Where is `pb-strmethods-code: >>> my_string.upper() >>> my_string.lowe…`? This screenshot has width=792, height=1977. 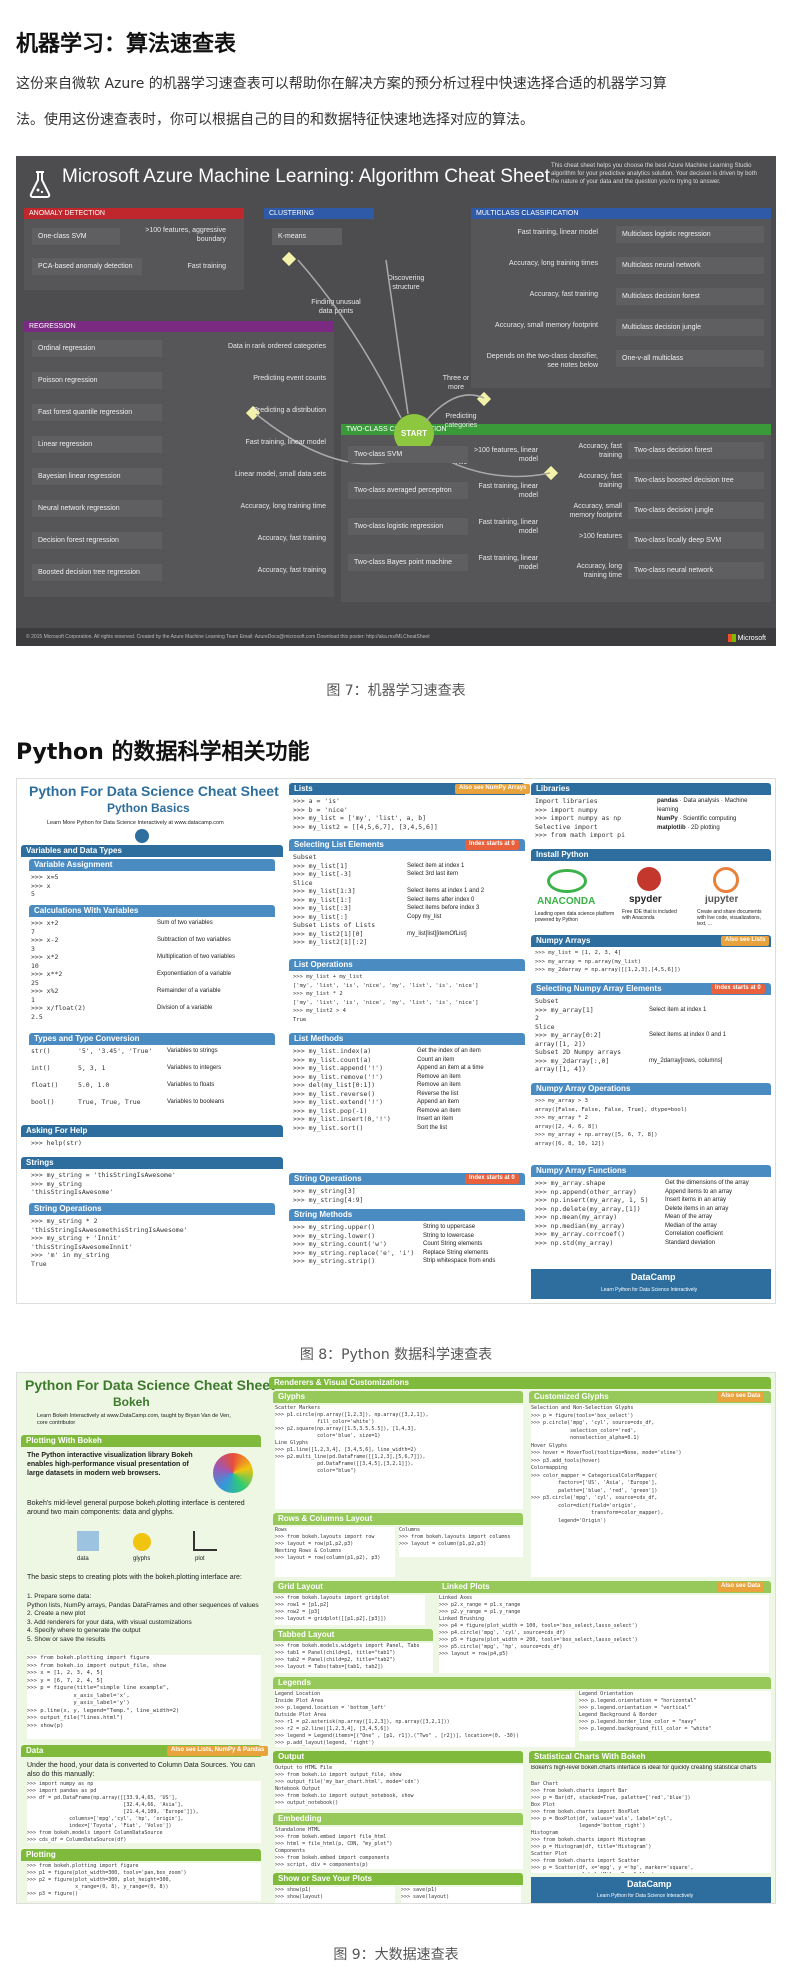
pb-strmethods-code: >>> my_string.upper() >>> my_string.lowe… is located at coordinates (354, 1244).